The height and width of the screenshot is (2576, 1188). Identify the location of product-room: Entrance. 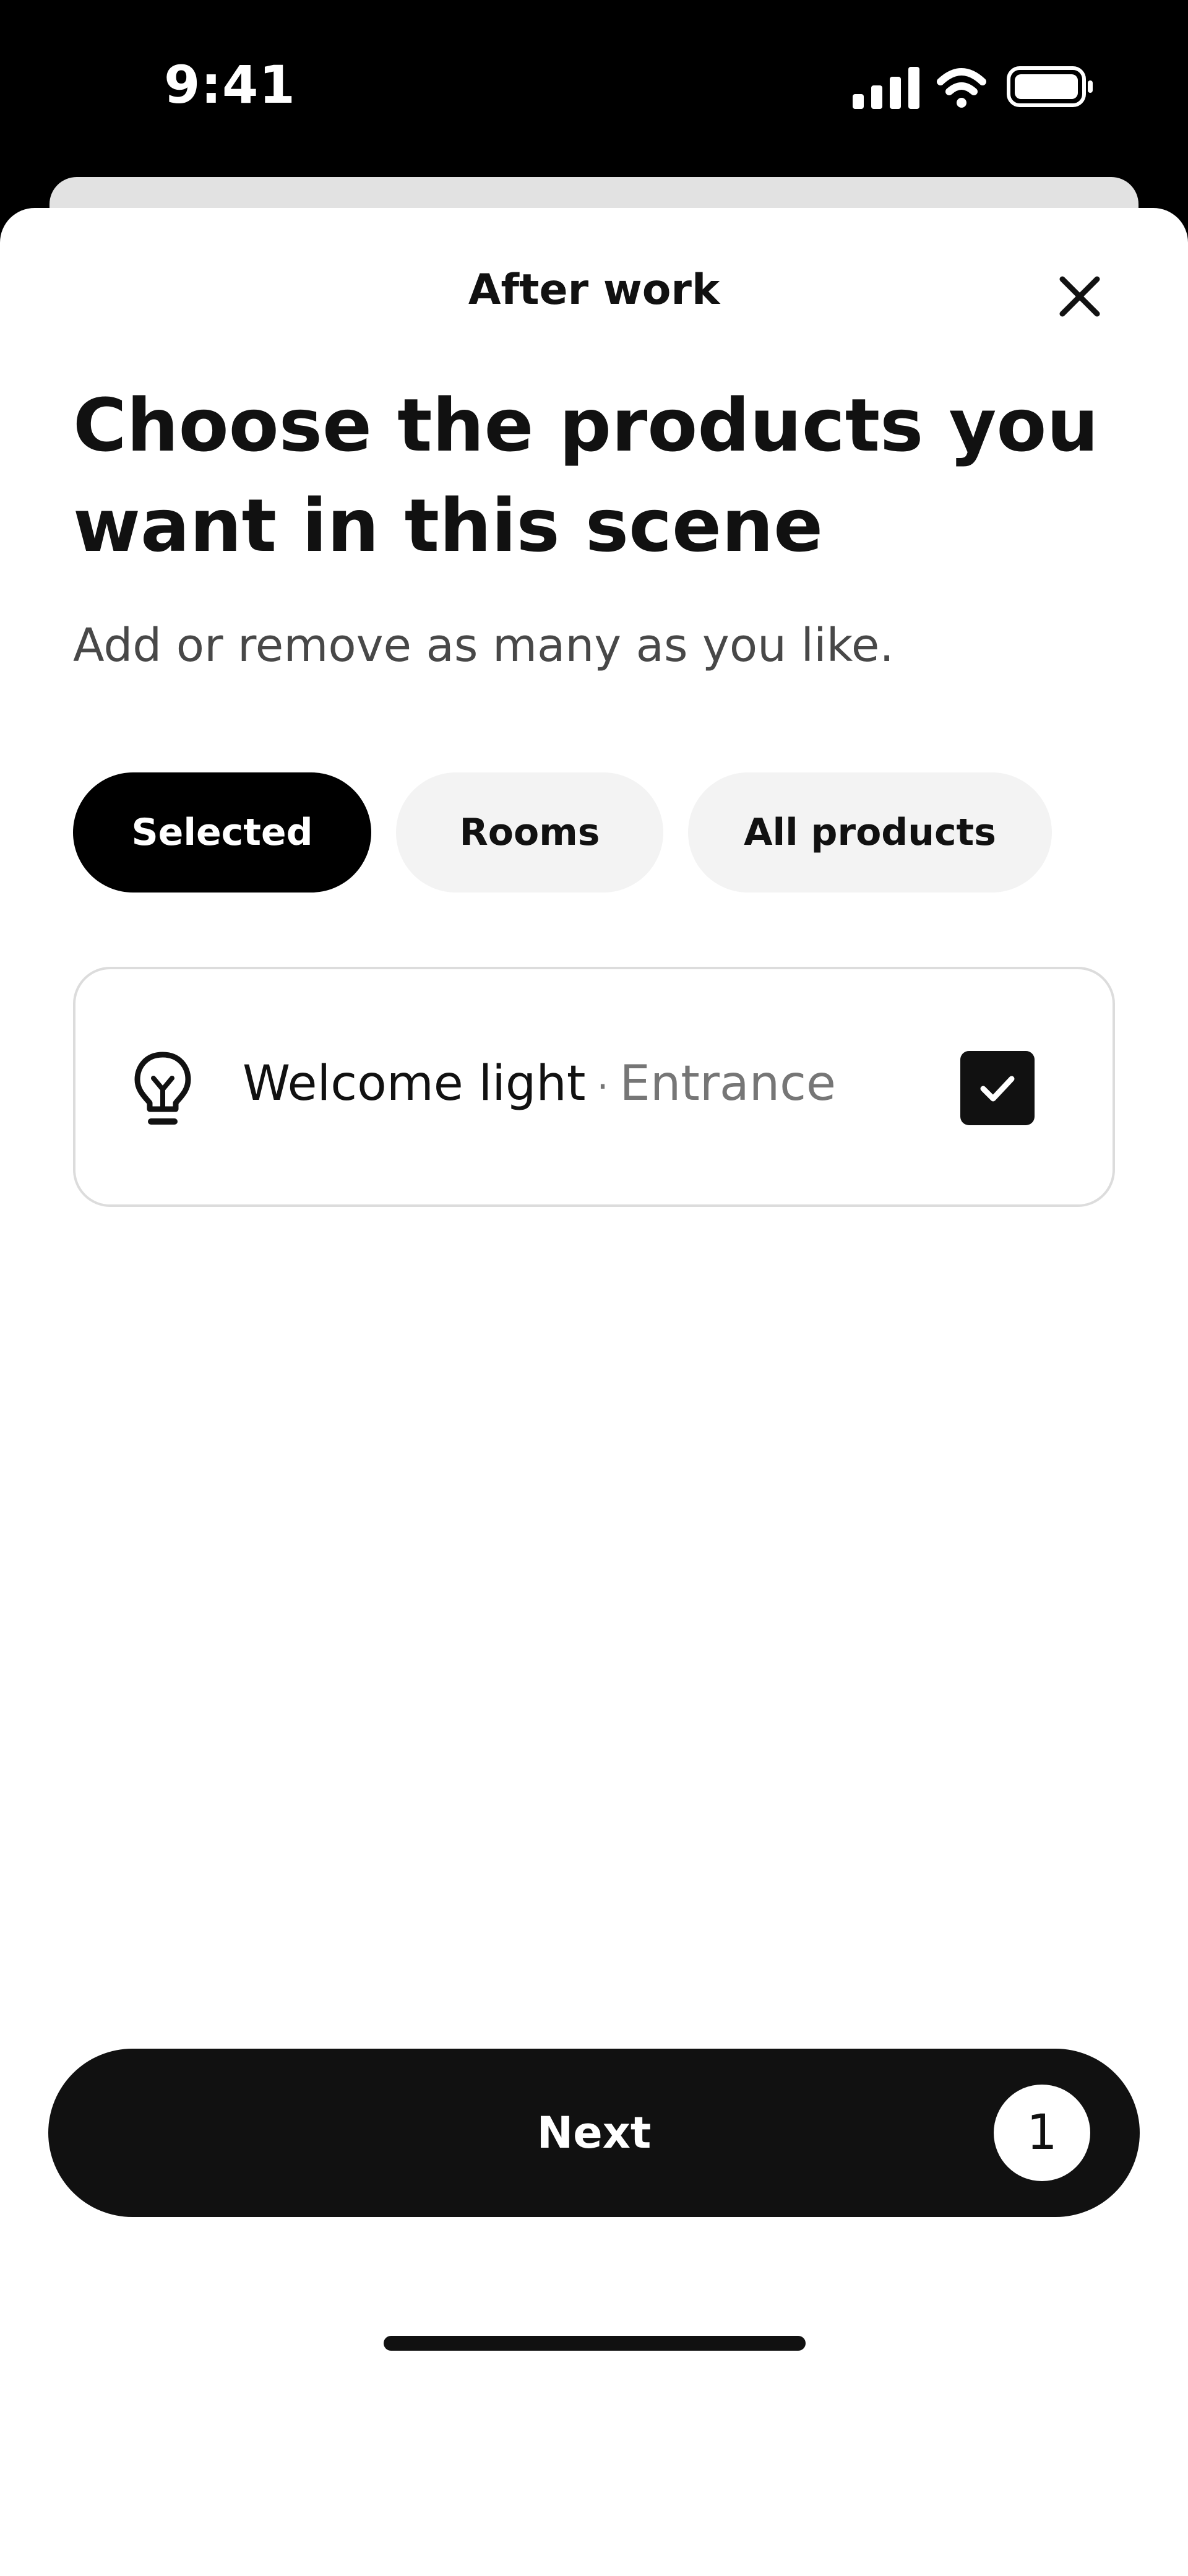
(728, 1084).